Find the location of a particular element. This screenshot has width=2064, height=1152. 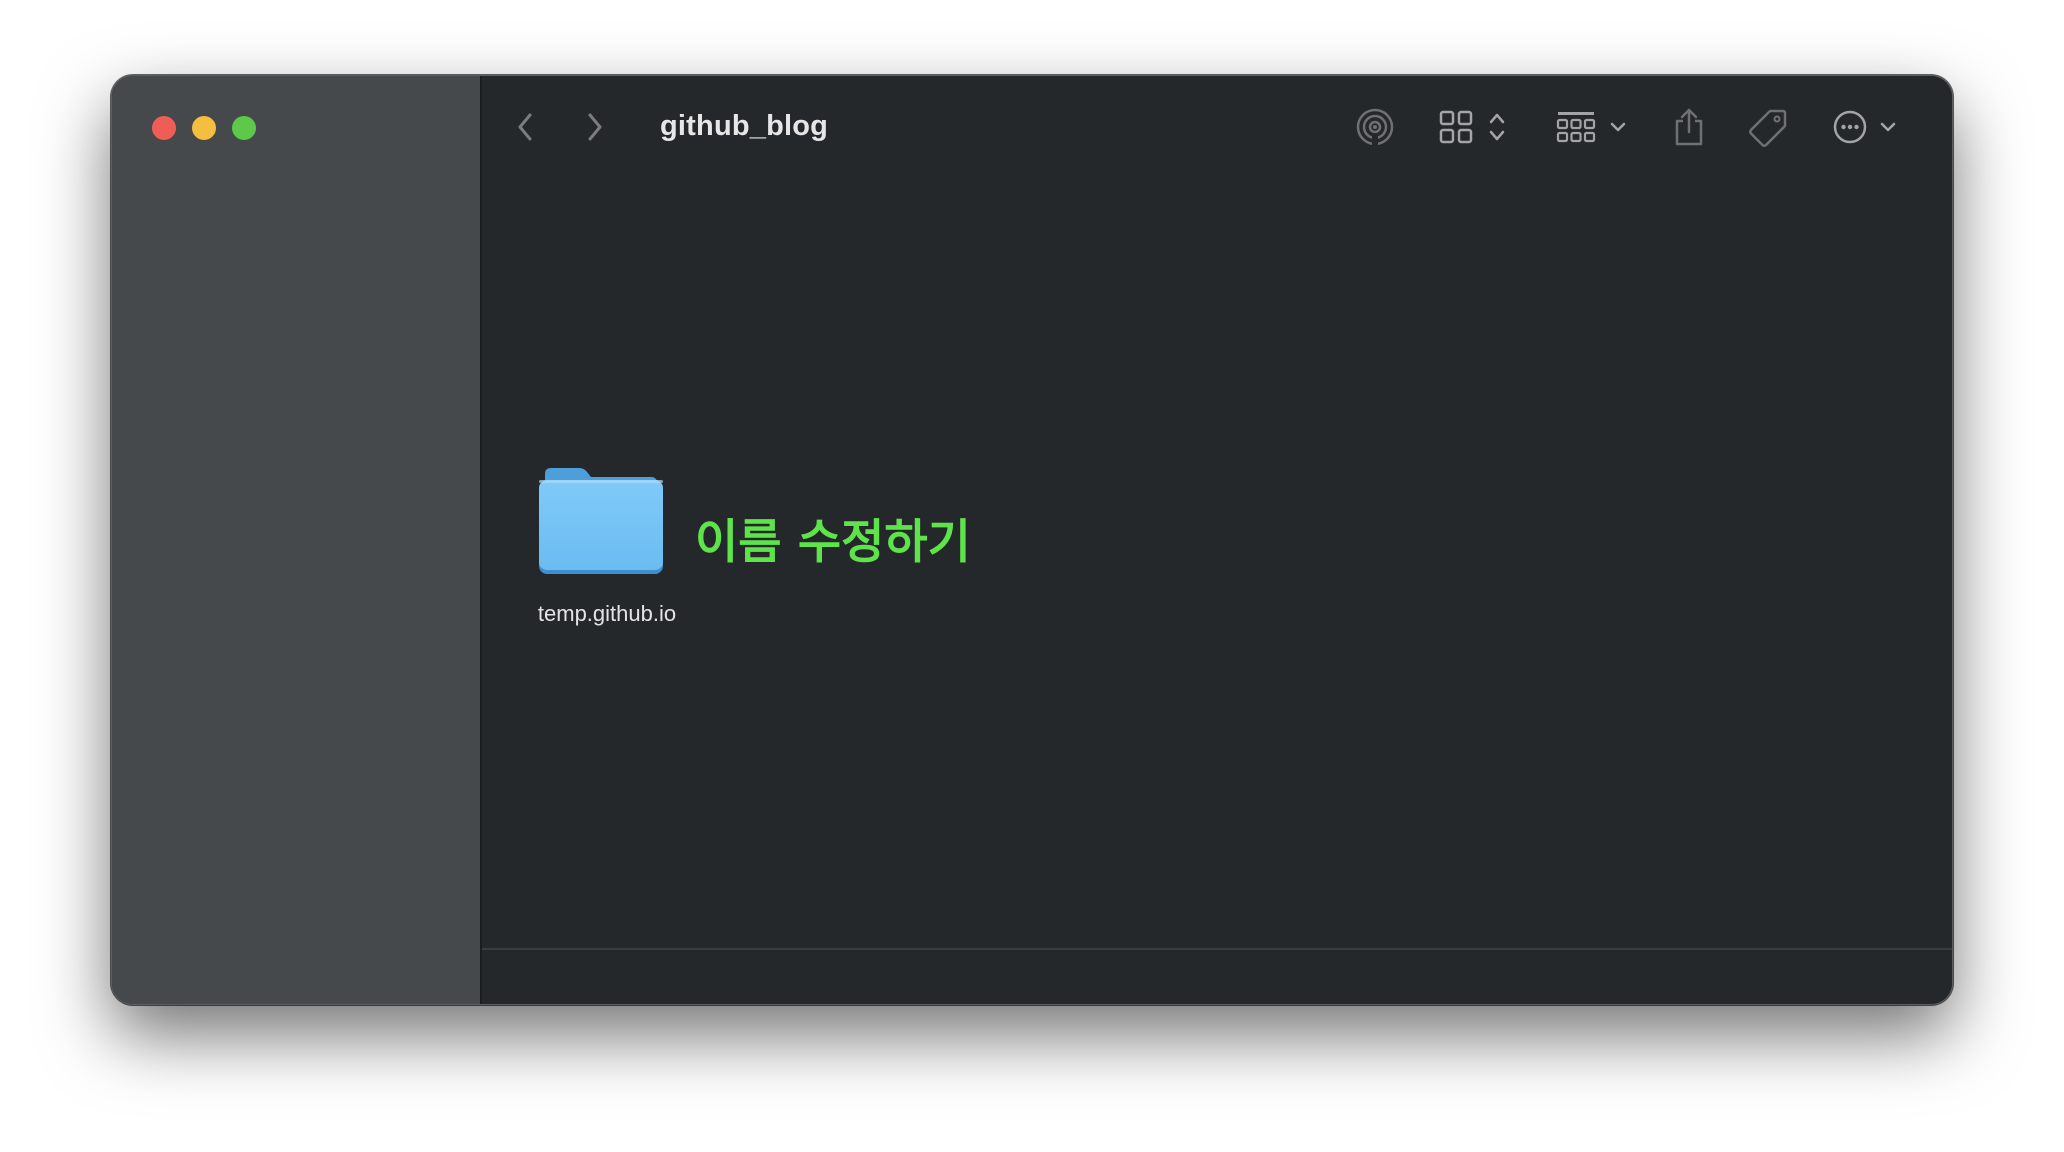

tag-button is located at coordinates (1768, 127).